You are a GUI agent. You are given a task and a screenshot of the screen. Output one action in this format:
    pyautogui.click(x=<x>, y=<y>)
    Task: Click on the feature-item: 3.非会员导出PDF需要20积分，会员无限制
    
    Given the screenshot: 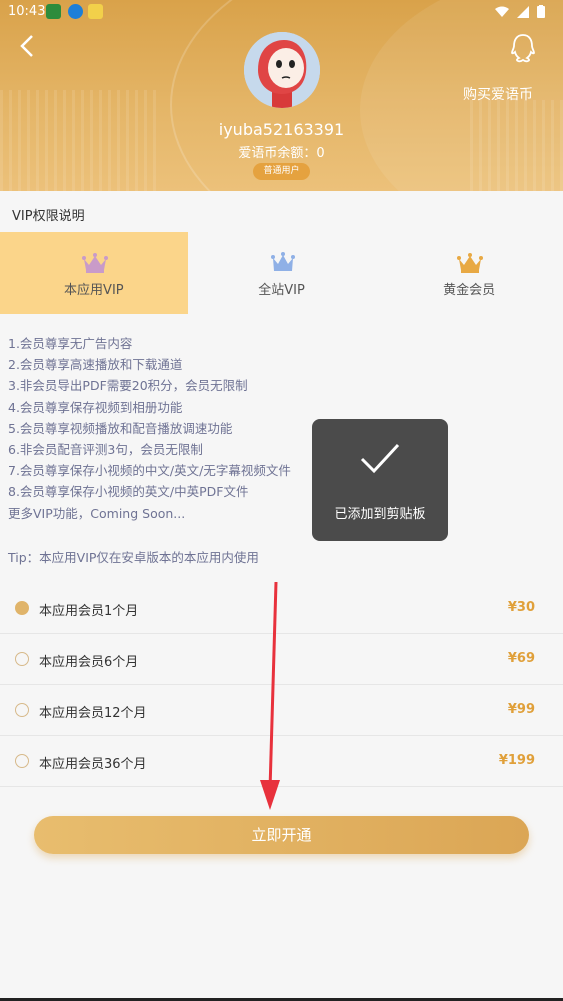 What is the action you would take?
    pyautogui.click(x=128, y=386)
    